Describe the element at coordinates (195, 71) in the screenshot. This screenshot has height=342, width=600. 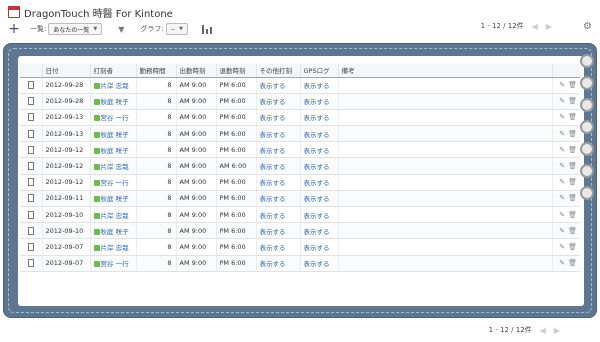
I see `header-clock-in: 出勤時刻` at that location.